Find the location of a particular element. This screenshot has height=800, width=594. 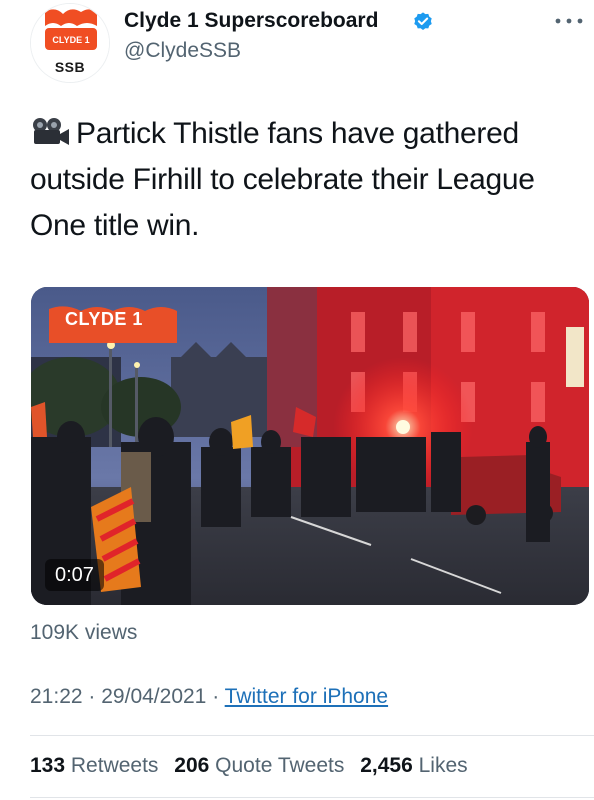

likes-stat: 2,456 Likes is located at coordinates (413, 765).